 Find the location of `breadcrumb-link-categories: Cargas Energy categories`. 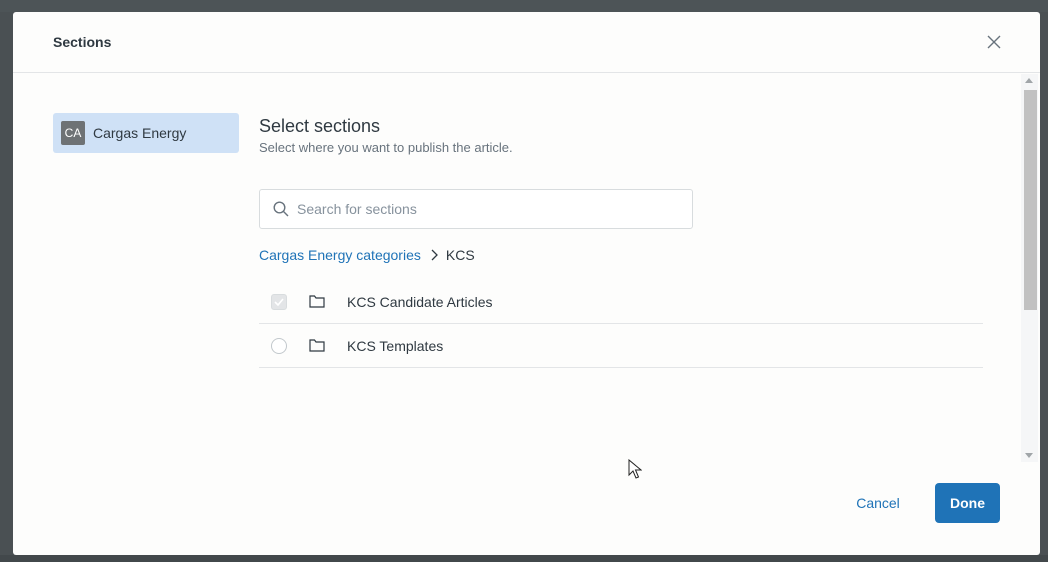

breadcrumb-link-categories: Cargas Energy categories is located at coordinates (340, 255).